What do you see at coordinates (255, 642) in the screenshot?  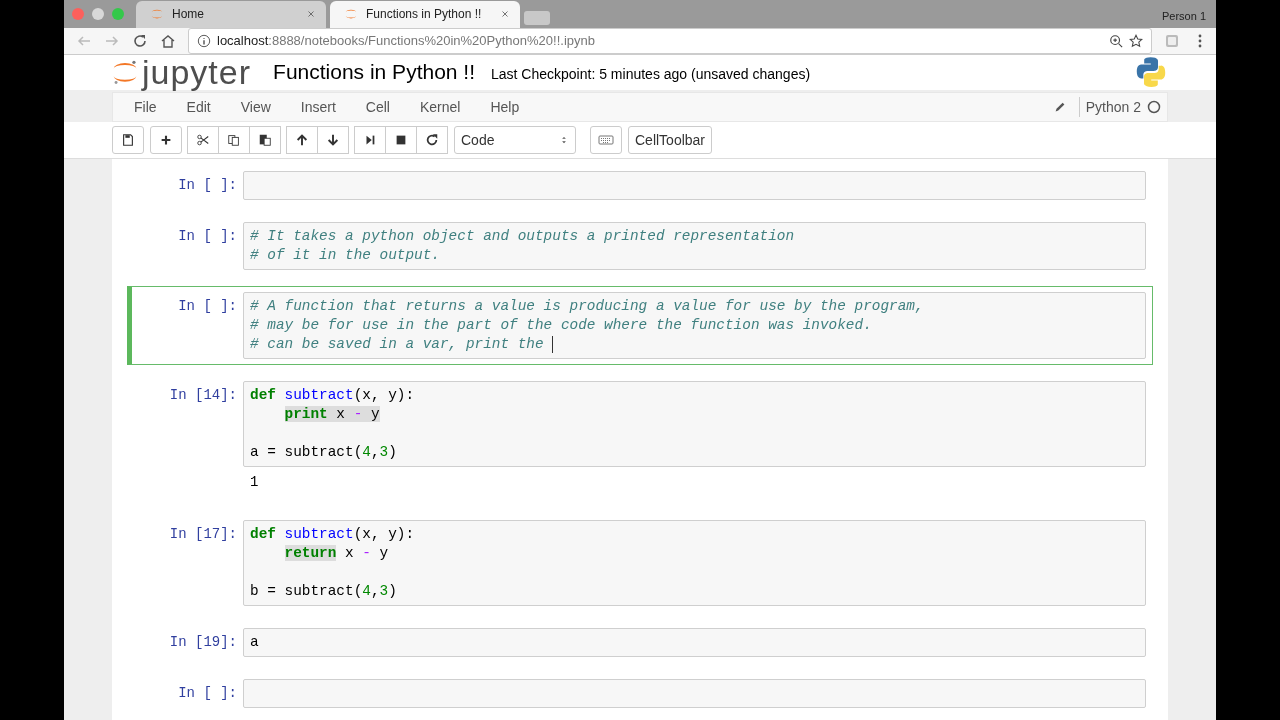 I see `code-line: a` at bounding box center [255, 642].